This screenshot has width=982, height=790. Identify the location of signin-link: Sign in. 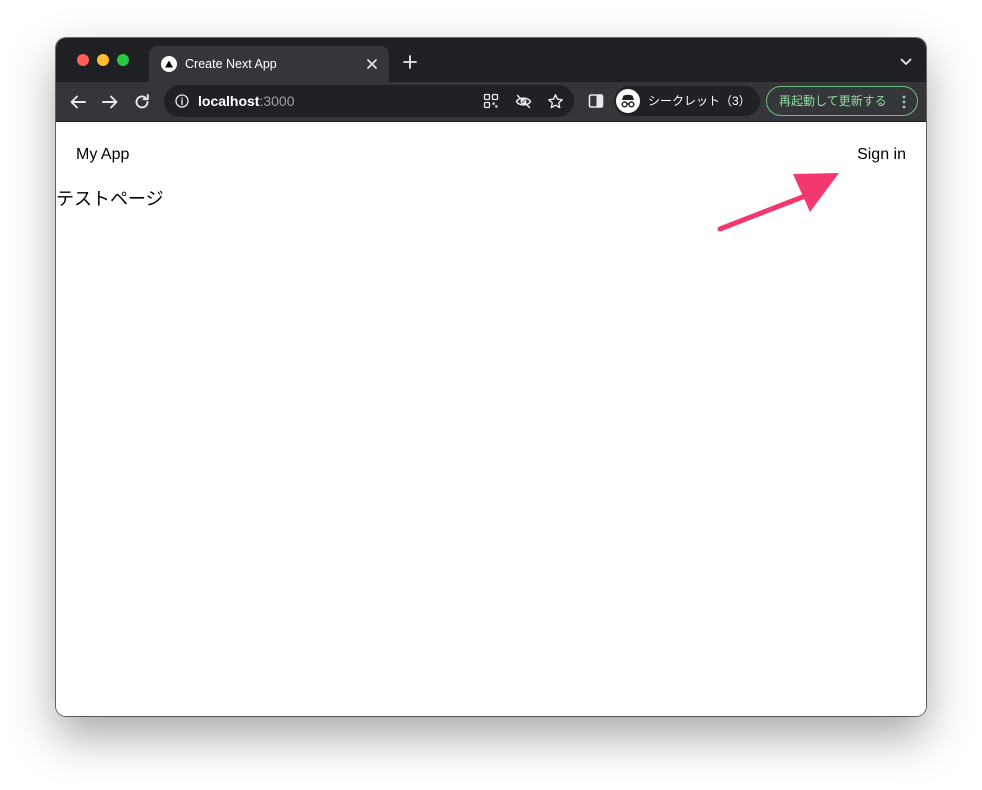
(881, 155).